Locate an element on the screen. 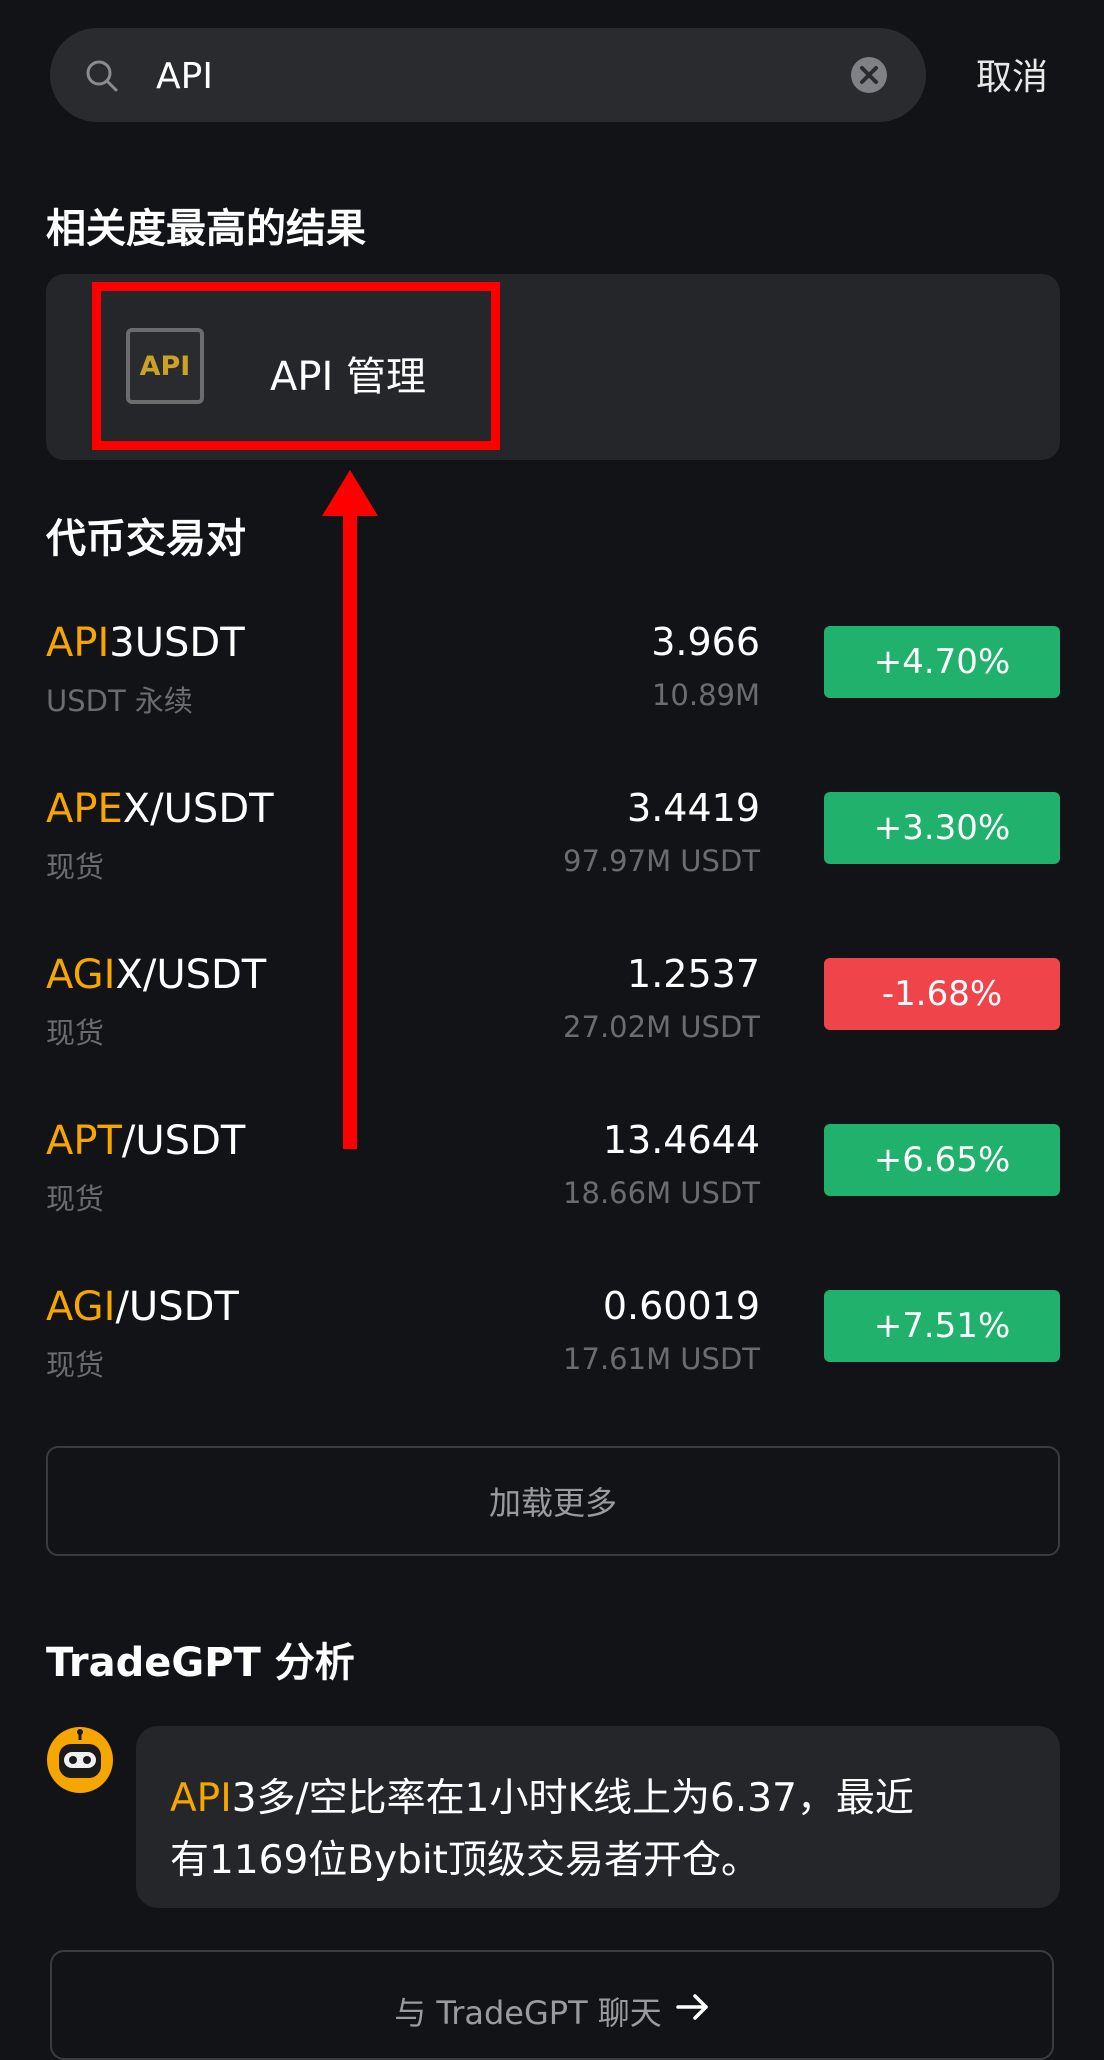 This screenshot has height=2060, width=1104. tradegpt-title: TradeGPT 分析 is located at coordinates (200, 1663).